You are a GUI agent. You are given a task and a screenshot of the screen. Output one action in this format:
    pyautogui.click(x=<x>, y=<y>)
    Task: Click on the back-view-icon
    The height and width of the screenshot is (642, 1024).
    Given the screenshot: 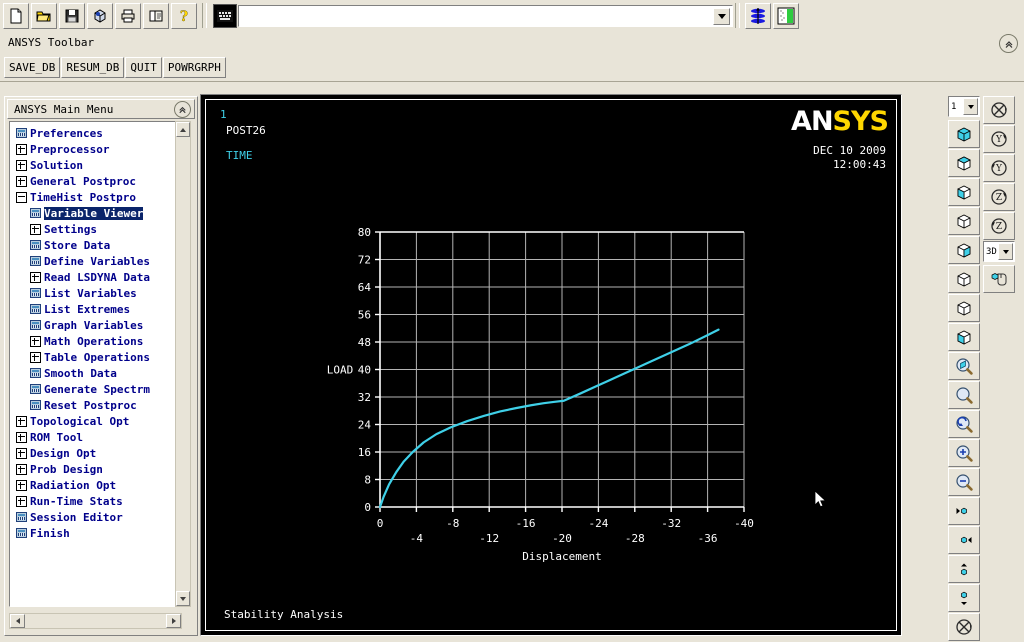 What is the action you would take?
    pyautogui.click(x=964, y=337)
    